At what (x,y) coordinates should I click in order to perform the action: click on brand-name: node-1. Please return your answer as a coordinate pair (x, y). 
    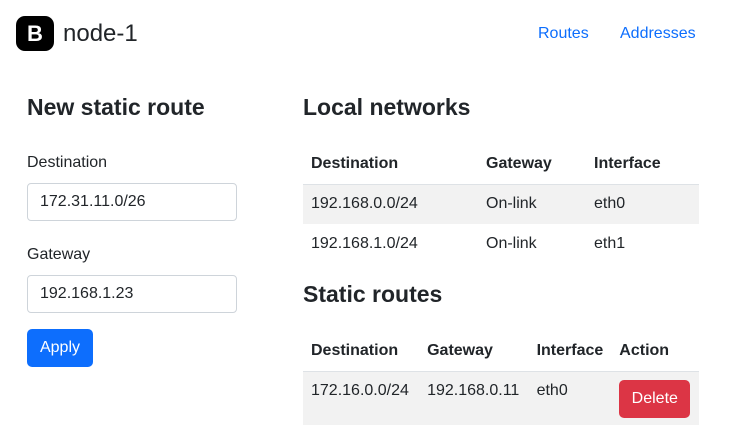
    Looking at the image, I should click on (100, 34).